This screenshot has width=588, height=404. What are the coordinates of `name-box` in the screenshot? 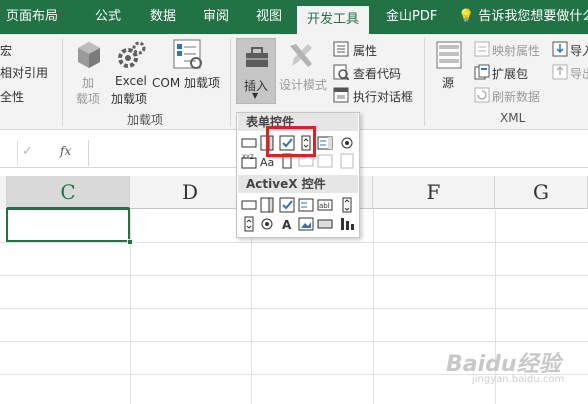 It's located at (9, 153).